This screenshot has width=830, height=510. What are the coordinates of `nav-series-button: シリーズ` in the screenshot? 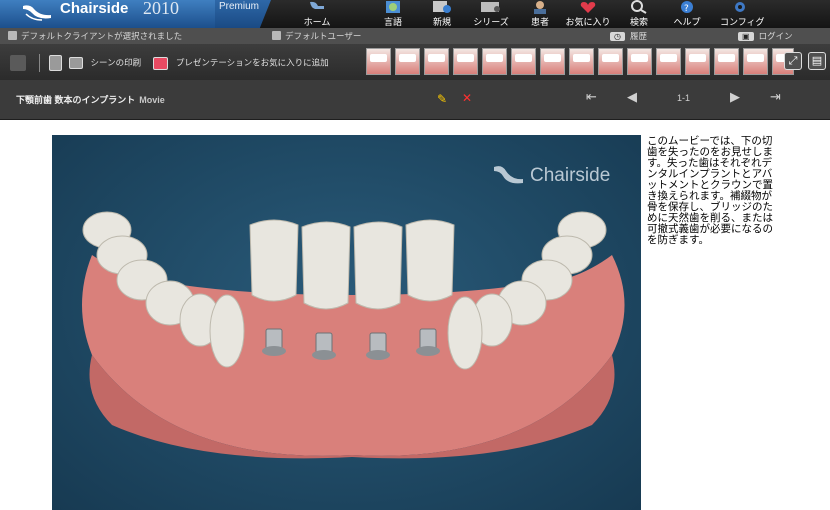 It's located at (491, 14).